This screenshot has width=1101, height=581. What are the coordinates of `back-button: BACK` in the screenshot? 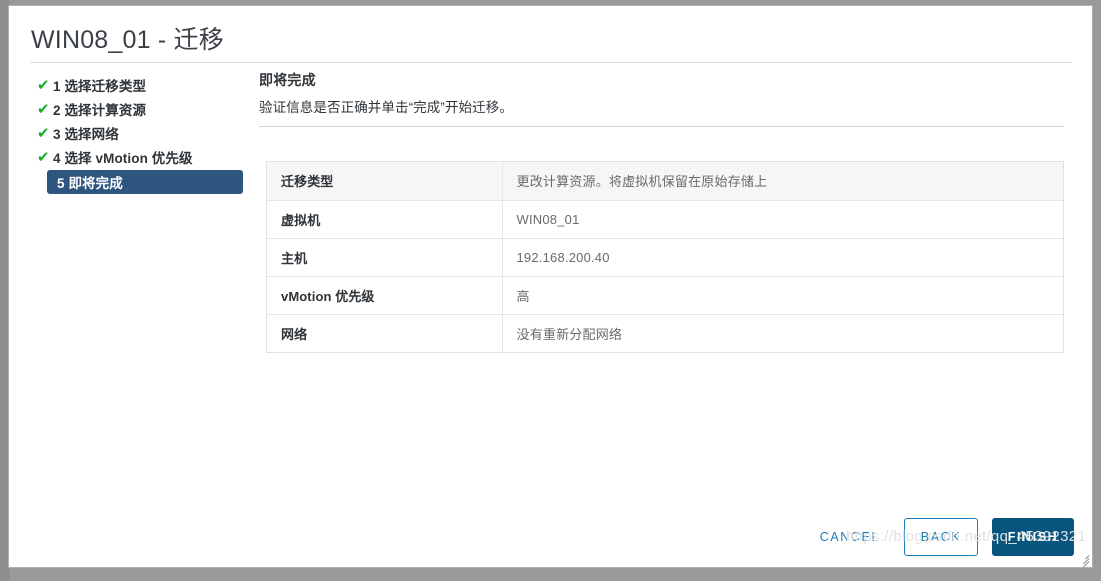 It's located at (941, 537).